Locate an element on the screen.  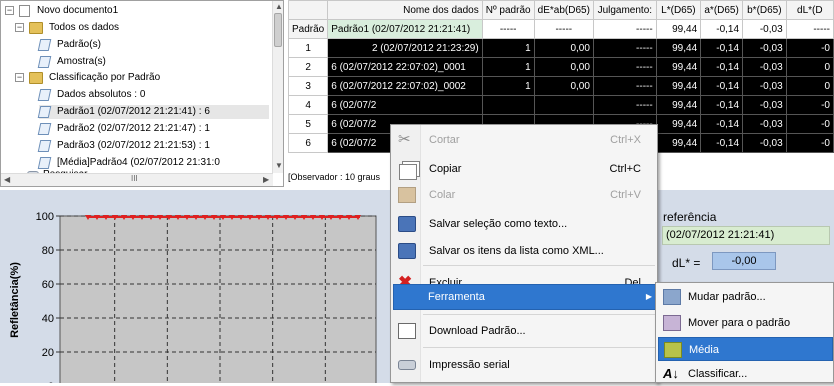
scroll-up-icon: ▲ is located at coordinates (279, 6).